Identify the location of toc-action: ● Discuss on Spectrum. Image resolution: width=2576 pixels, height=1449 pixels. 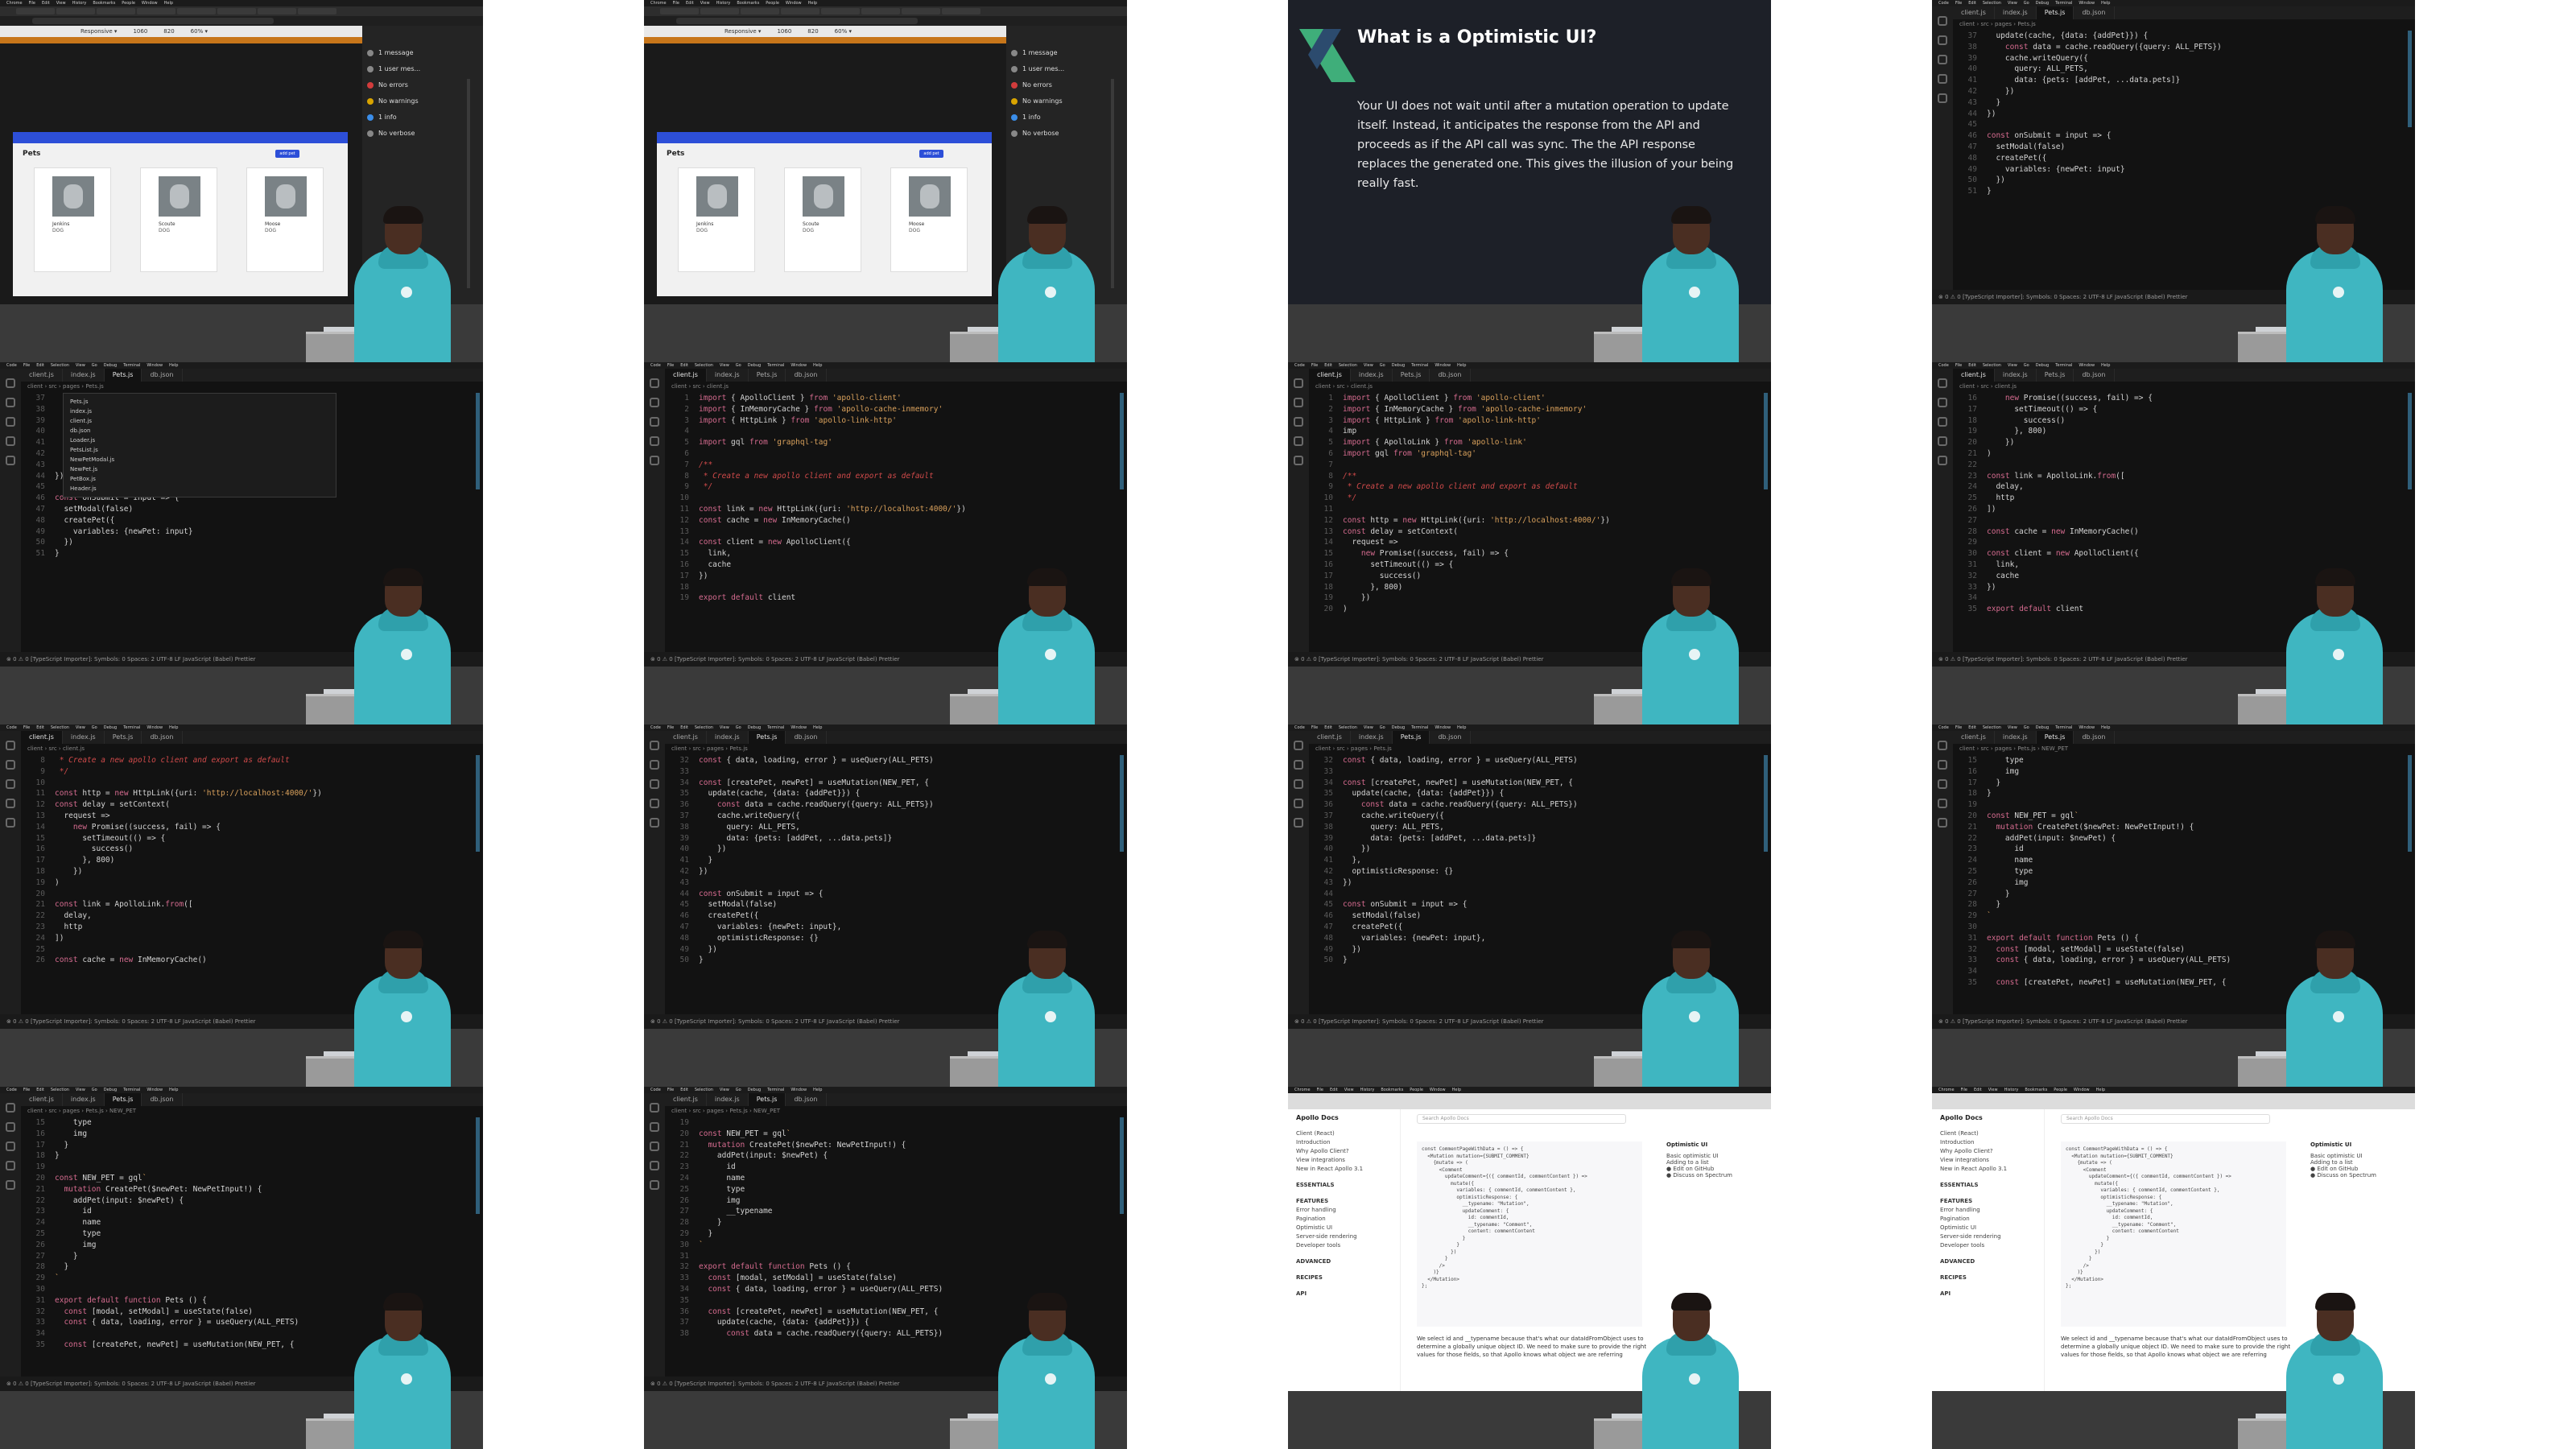
(2358, 1175).